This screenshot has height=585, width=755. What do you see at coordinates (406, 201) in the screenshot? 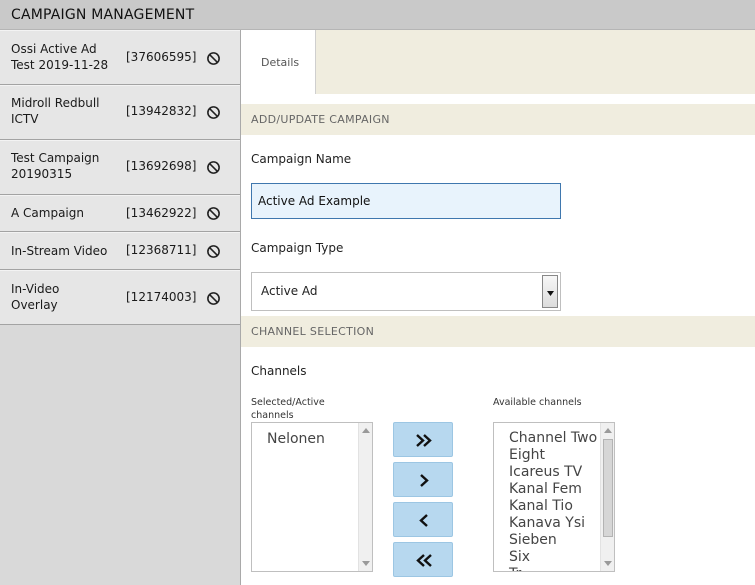
I see `campaign-name-input` at bounding box center [406, 201].